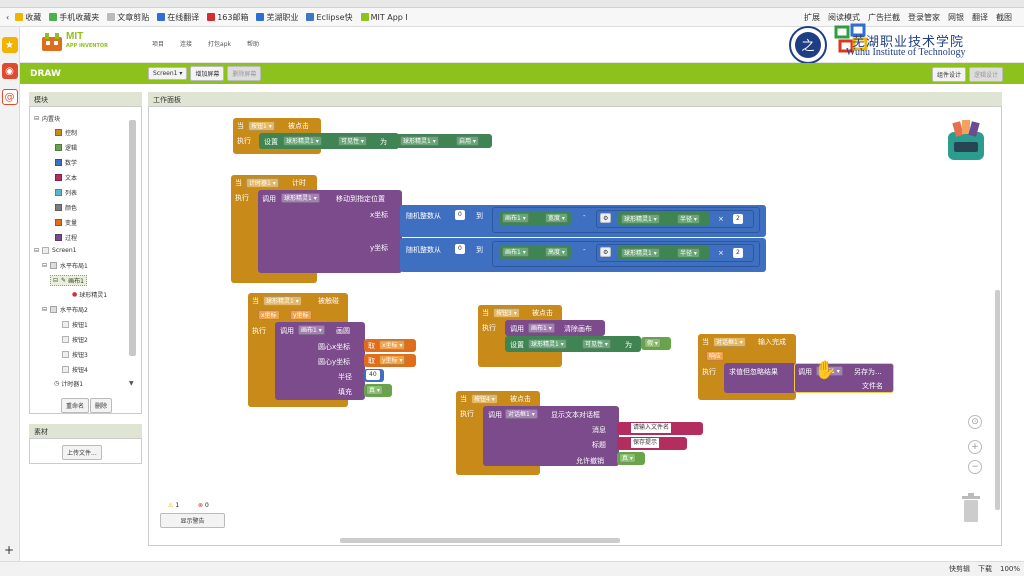 The height and width of the screenshot is (576, 1024). What do you see at coordinates (652, 343) in the screenshot?
I see `boolean-dropdown: 假 ▾` at bounding box center [652, 343].